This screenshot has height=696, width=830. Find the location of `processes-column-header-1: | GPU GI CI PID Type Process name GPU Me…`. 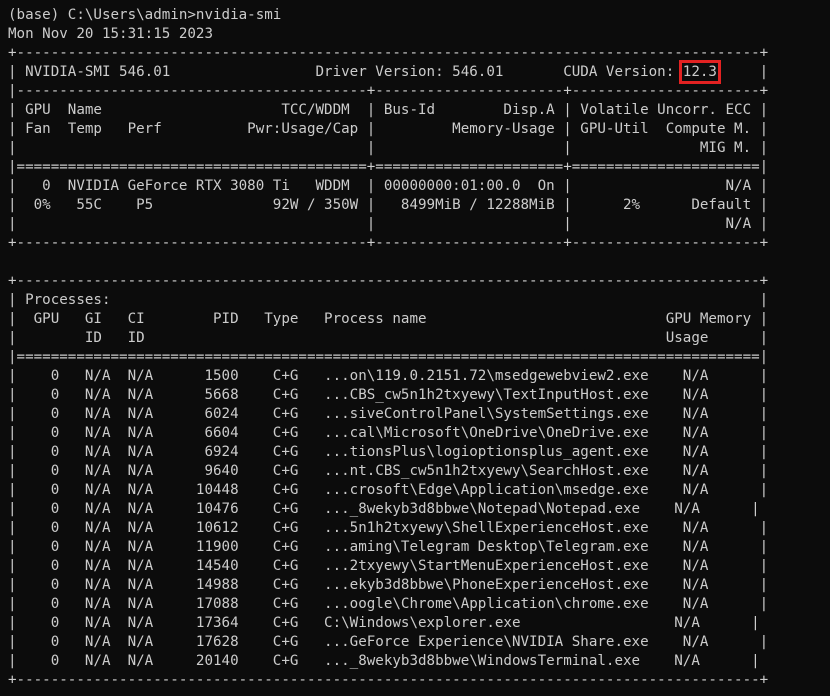

processes-column-header-1: | GPU GI CI PID Type Process name GPU Me… is located at coordinates (388, 319).